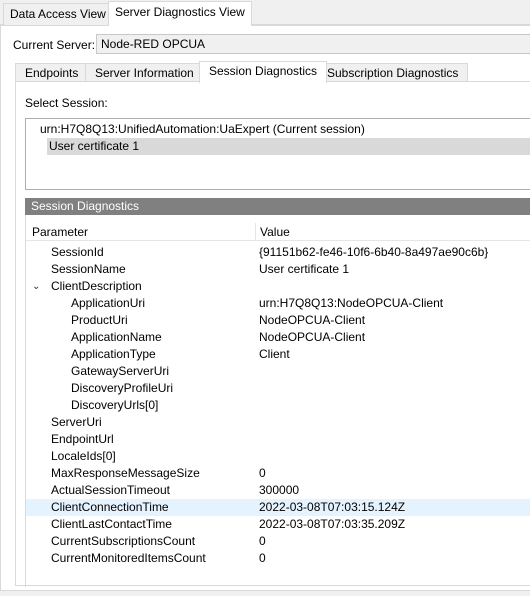 Image resolution: width=530 pixels, height=596 pixels. I want to click on tree-row: DiscoveryProfileUri, so click(278, 388).